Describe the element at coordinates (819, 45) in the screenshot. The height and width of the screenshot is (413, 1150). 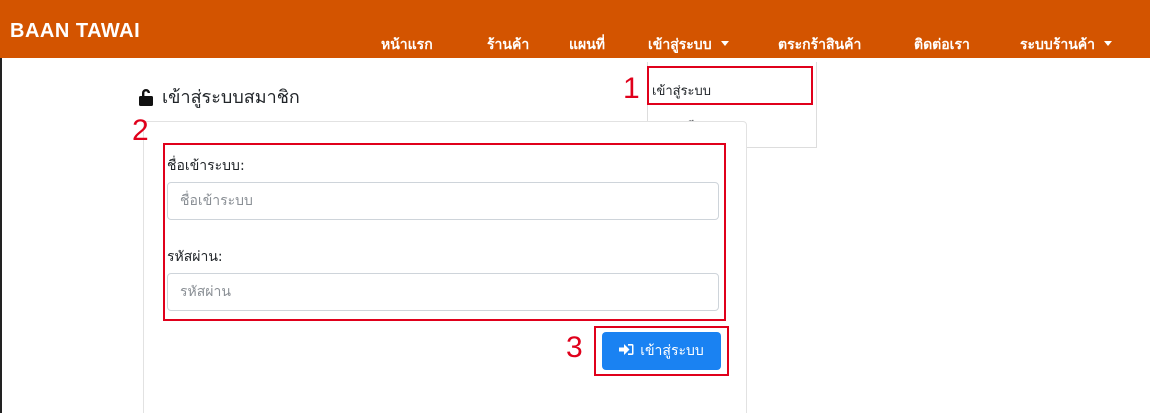
I see `nav-cart: ตระกร้าสินค้า` at that location.